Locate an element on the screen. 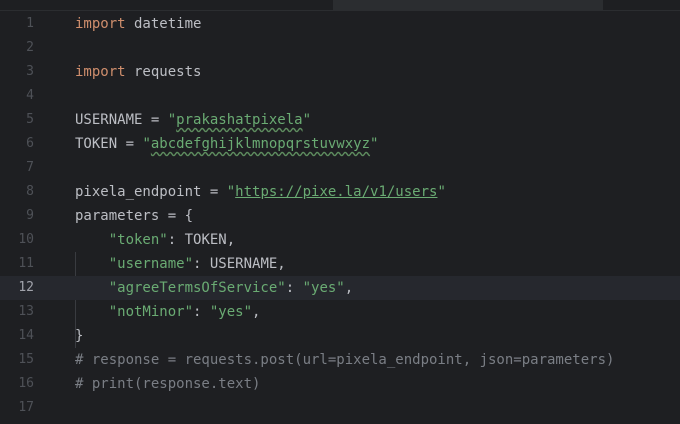 The width and height of the screenshot is (680, 424). code-token: pixela_endpoint = is located at coordinates (151, 192).